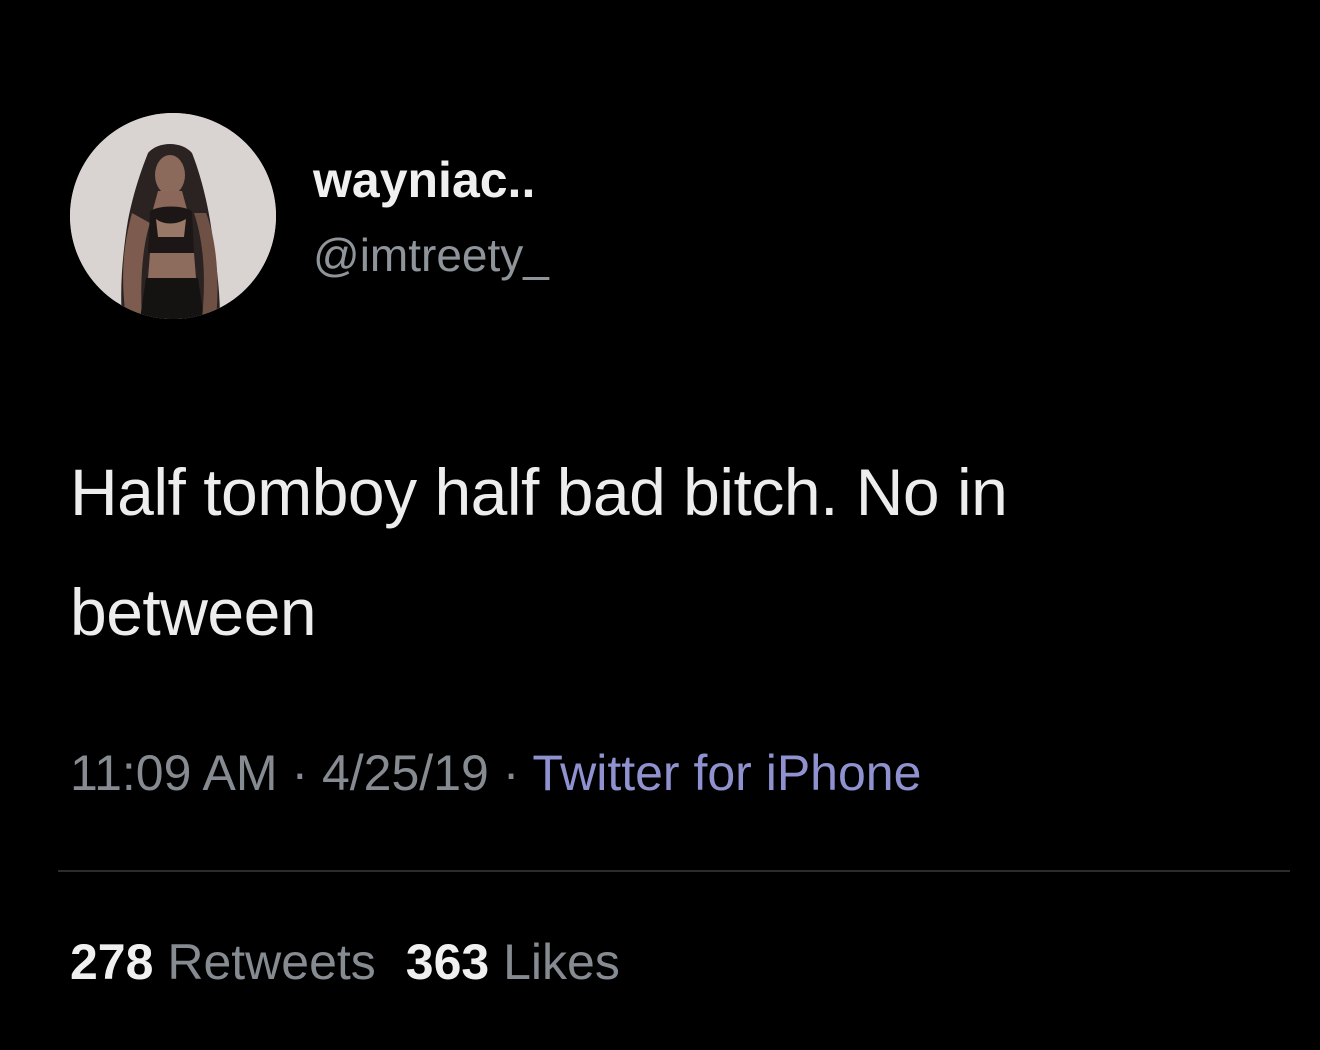 This screenshot has width=1320, height=1050. What do you see at coordinates (561, 962) in the screenshot?
I see `likes-label: Likes` at bounding box center [561, 962].